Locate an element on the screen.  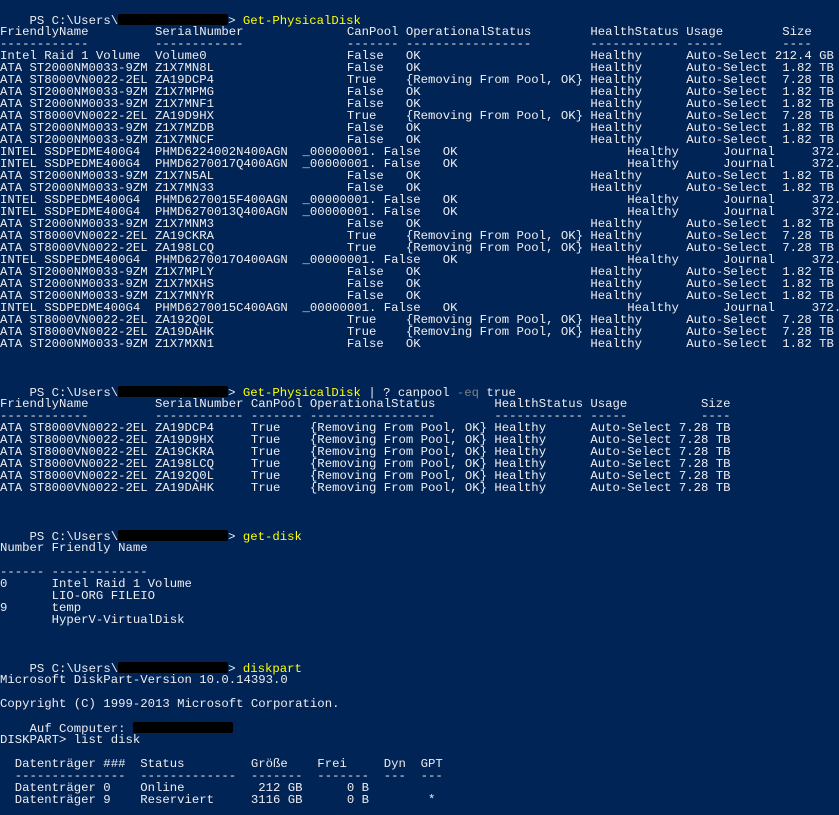
prompt-line-3: PS C:\Users\ > get-disk is located at coordinates (151, 530).